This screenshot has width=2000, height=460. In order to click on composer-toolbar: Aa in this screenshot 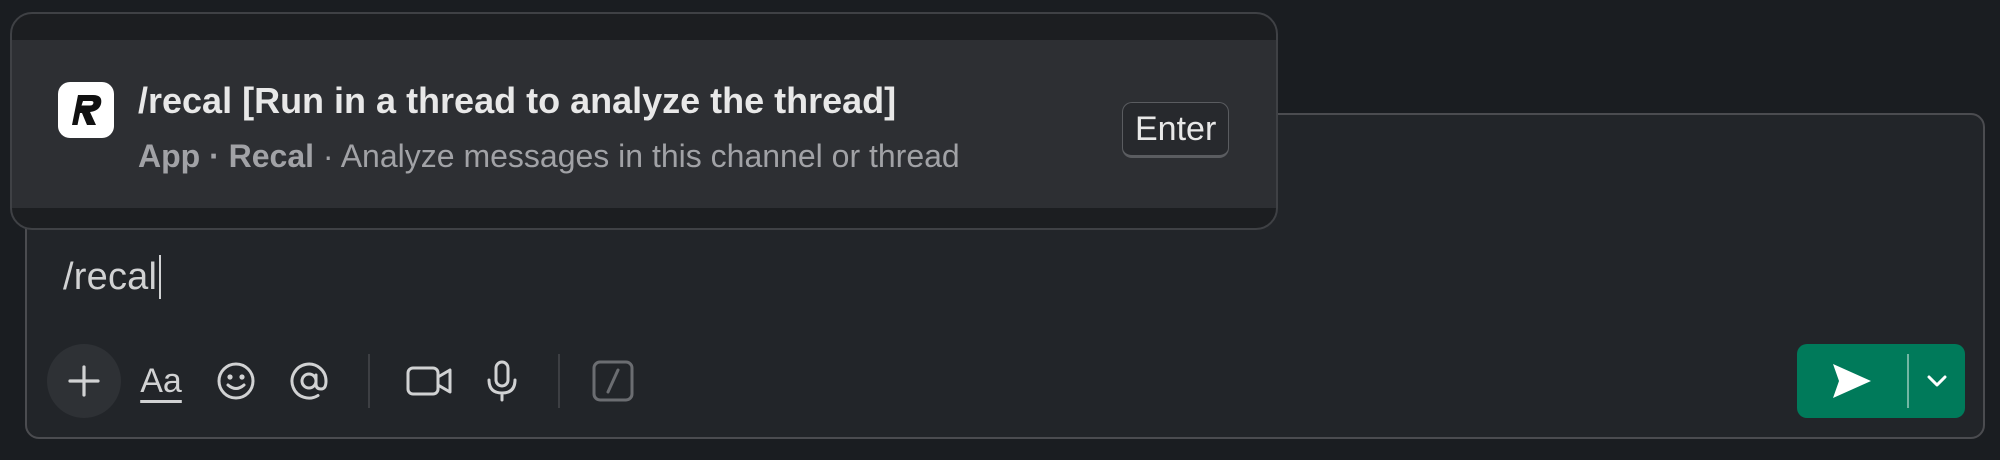, I will do `click(346, 381)`.